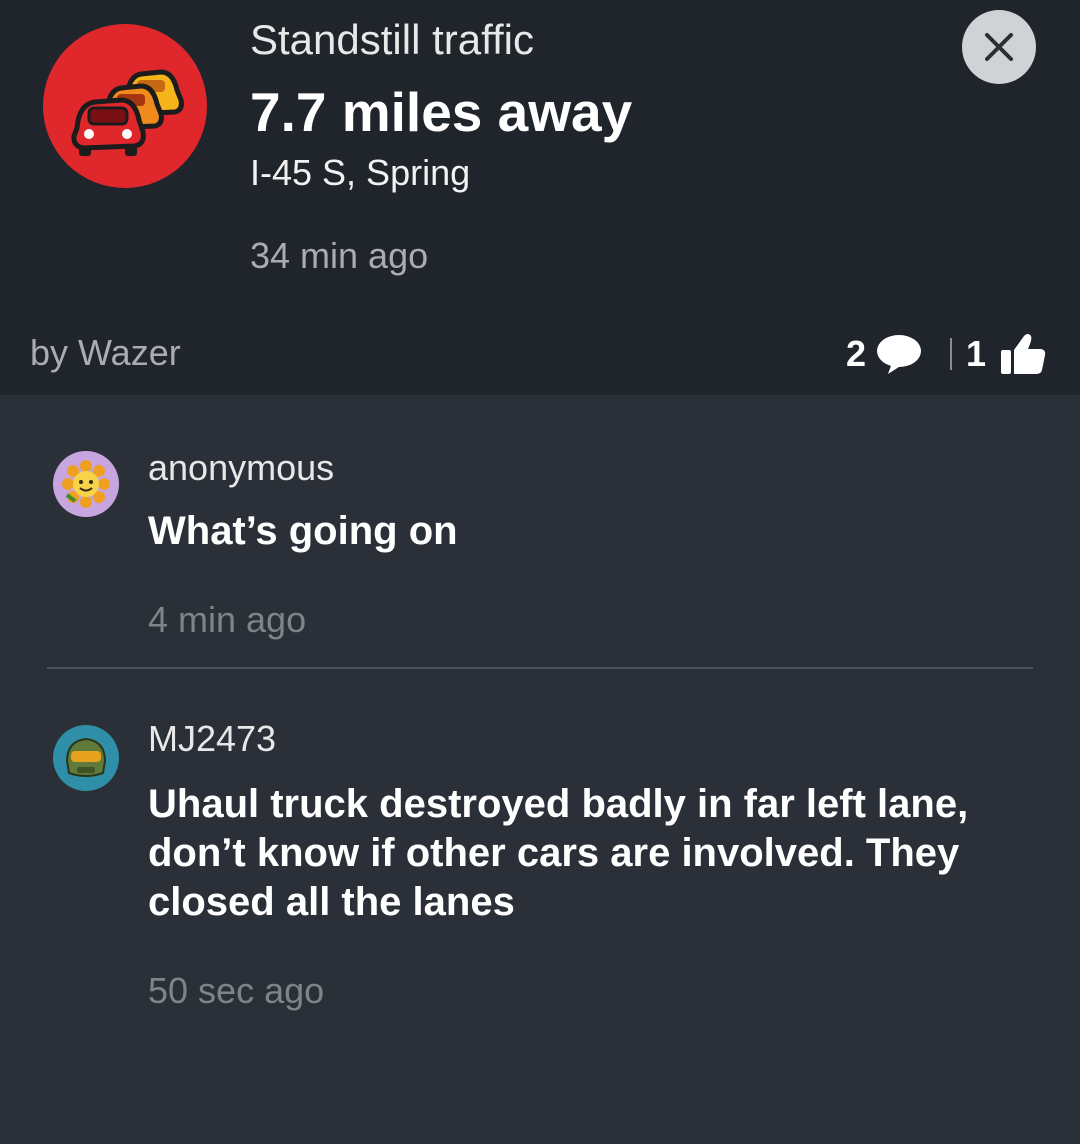 The height and width of the screenshot is (1144, 1080). Describe the element at coordinates (227, 619) in the screenshot. I see `comment-time: 4 min ago` at that location.